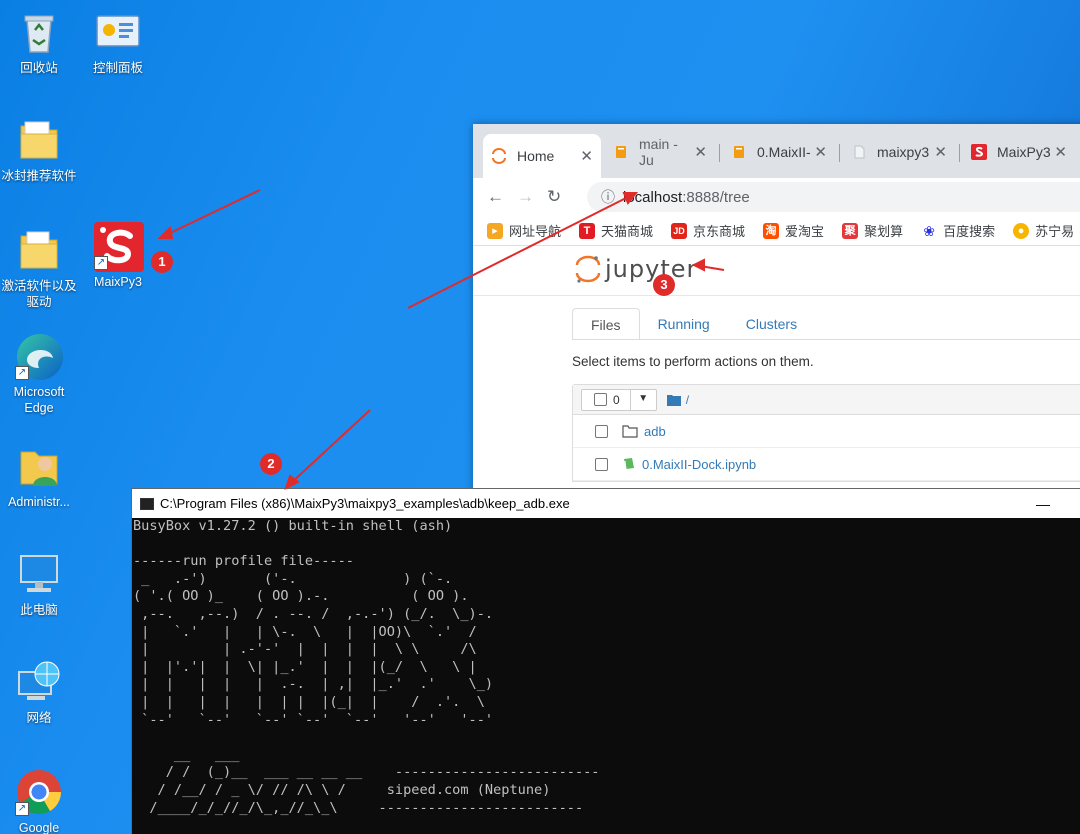 This screenshot has width=1080, height=834. I want to click on annotation-badge-3: 3, so click(664, 285).